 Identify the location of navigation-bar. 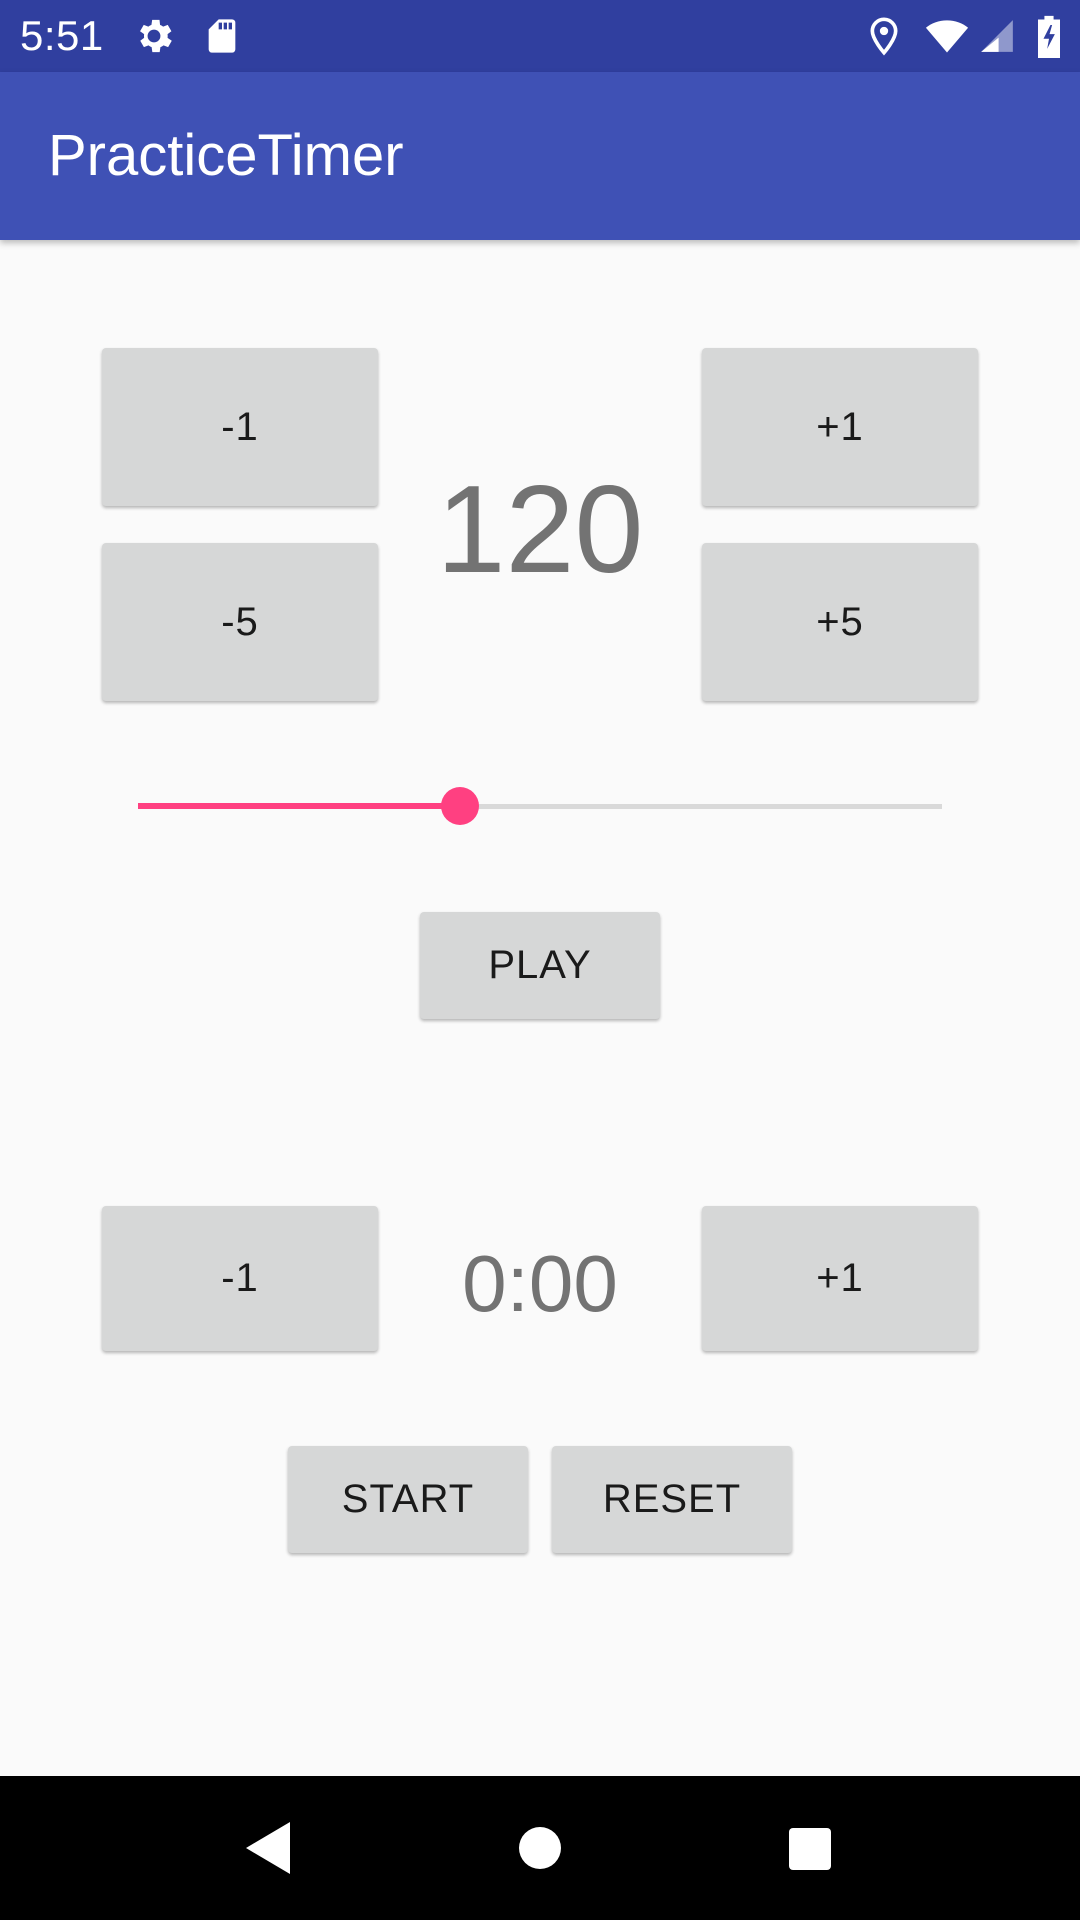
(540, 1848).